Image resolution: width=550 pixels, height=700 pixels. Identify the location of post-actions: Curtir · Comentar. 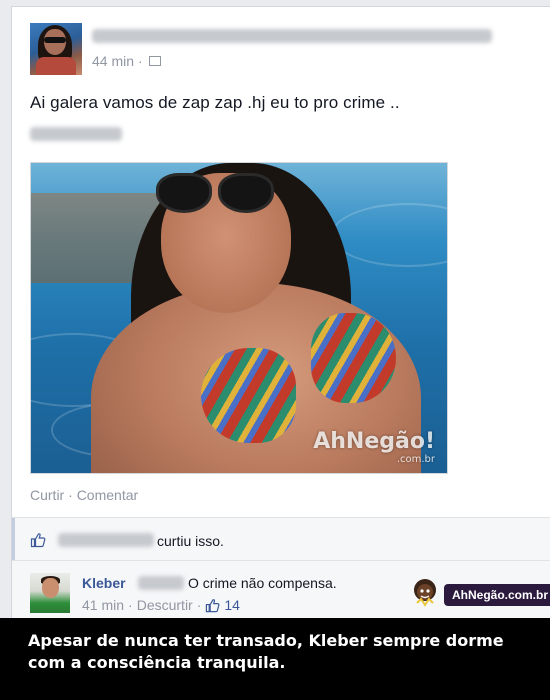
(84, 495).